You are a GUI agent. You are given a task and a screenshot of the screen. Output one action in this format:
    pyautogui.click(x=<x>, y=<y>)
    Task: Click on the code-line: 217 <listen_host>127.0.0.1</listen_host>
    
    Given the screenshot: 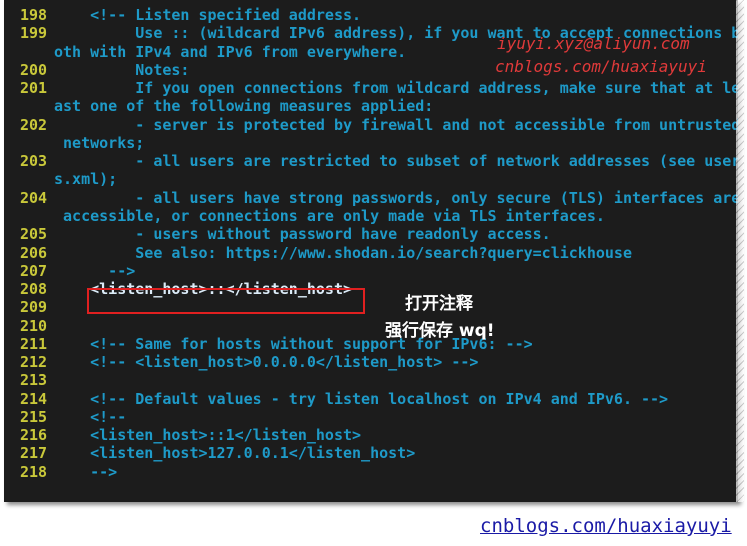 What is the action you would take?
    pyautogui.click(x=371, y=453)
    